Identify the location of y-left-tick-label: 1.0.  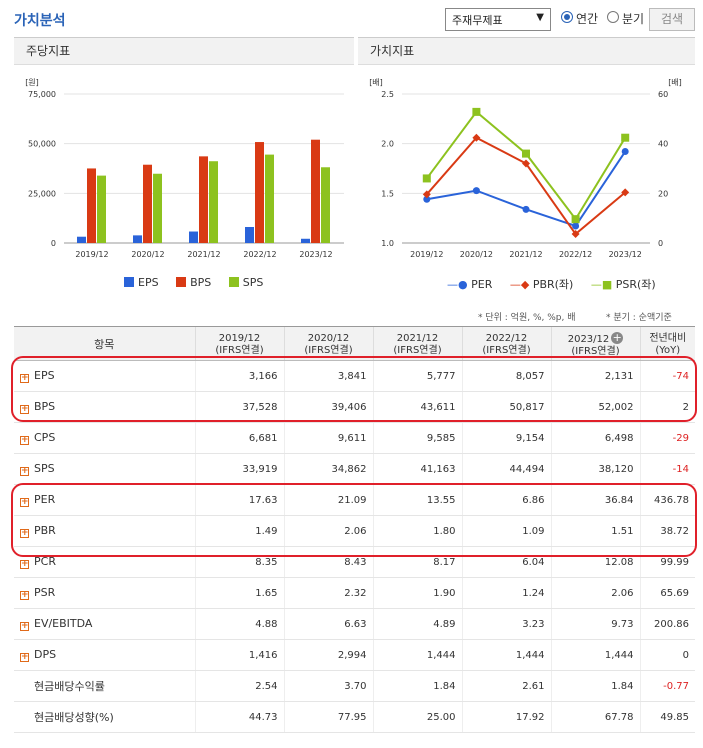
(387, 243).